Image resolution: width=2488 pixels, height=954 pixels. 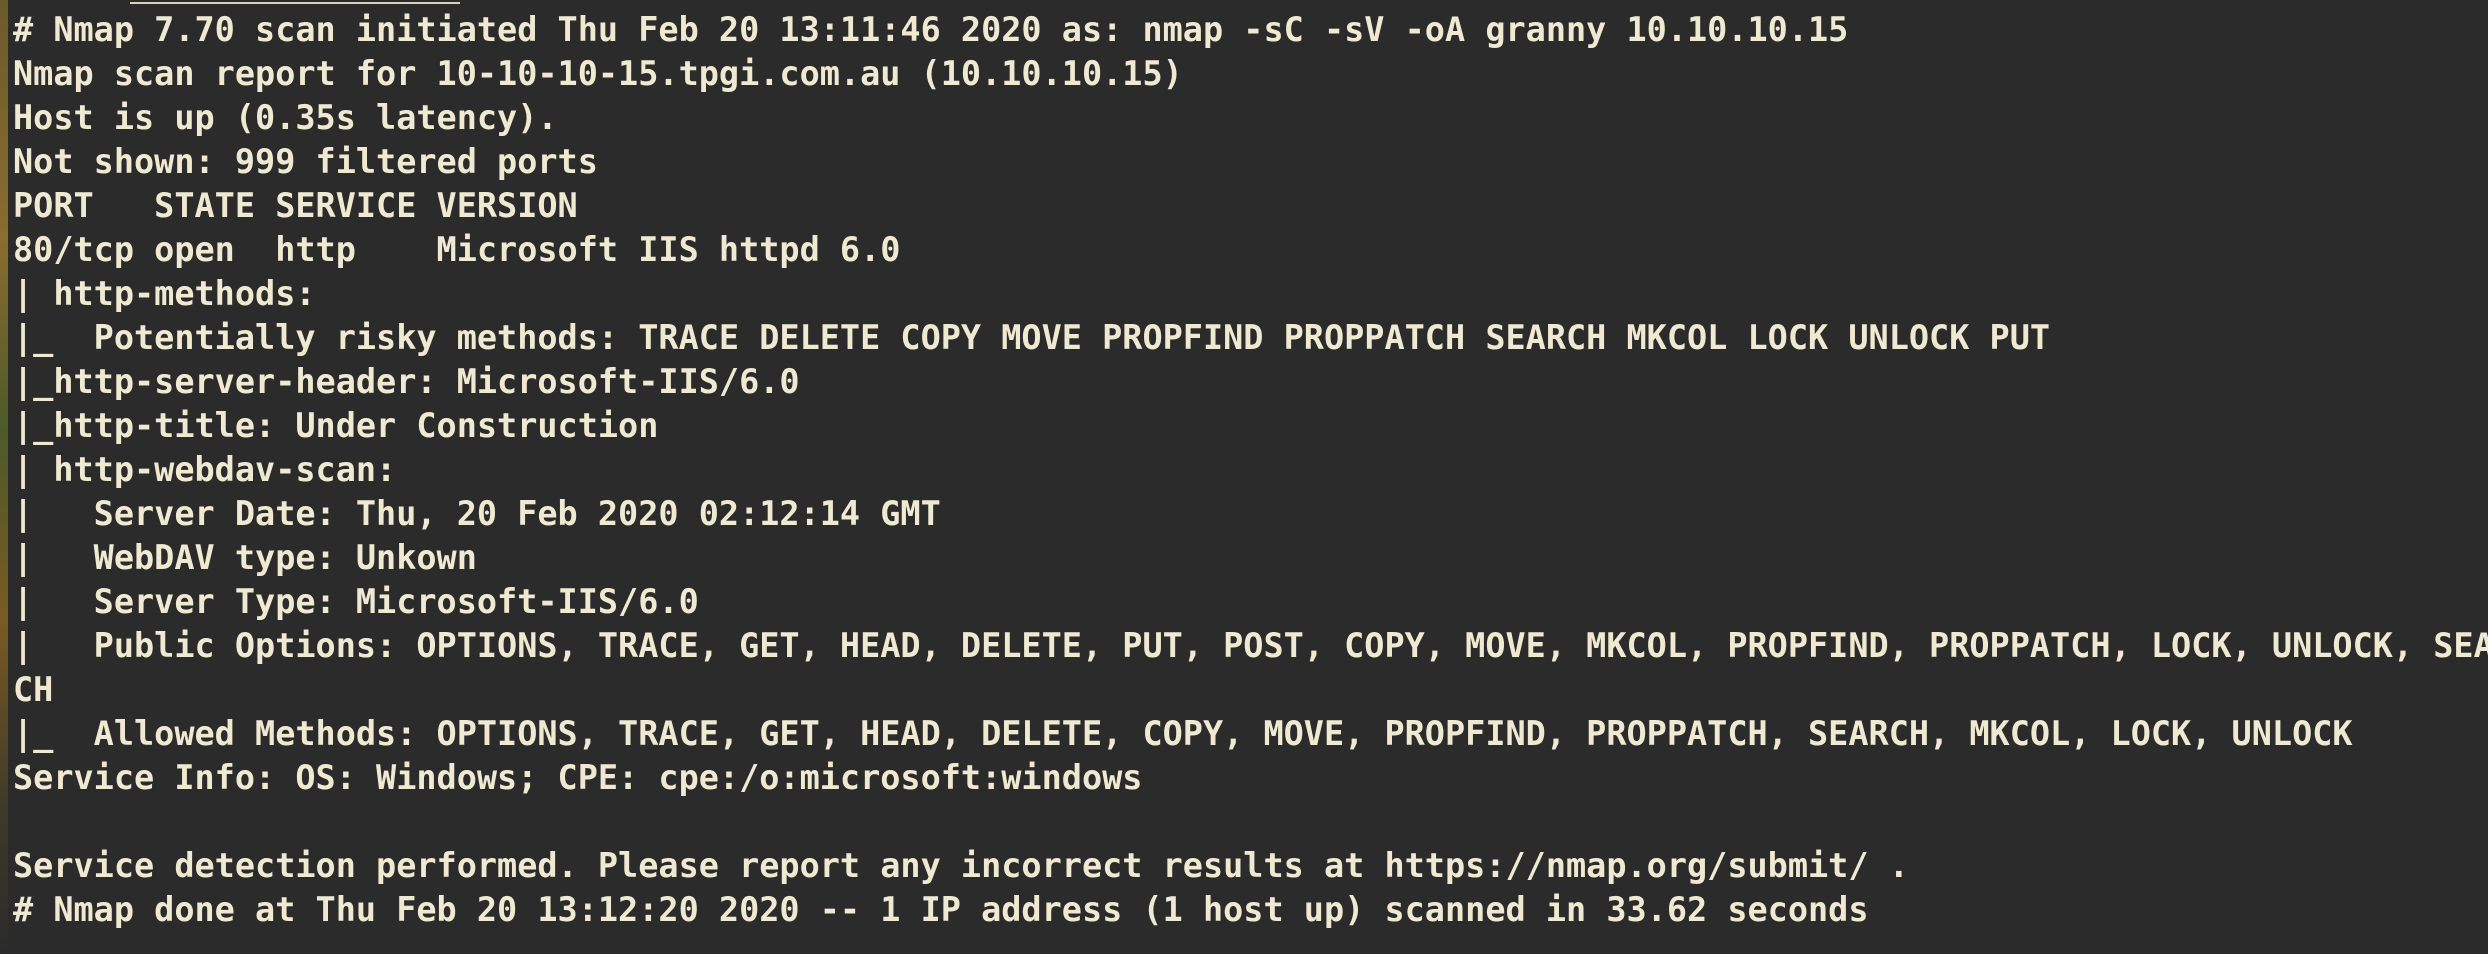 What do you see at coordinates (205, 469) in the screenshot?
I see `terminal-line: | http-webdav-scan:` at bounding box center [205, 469].